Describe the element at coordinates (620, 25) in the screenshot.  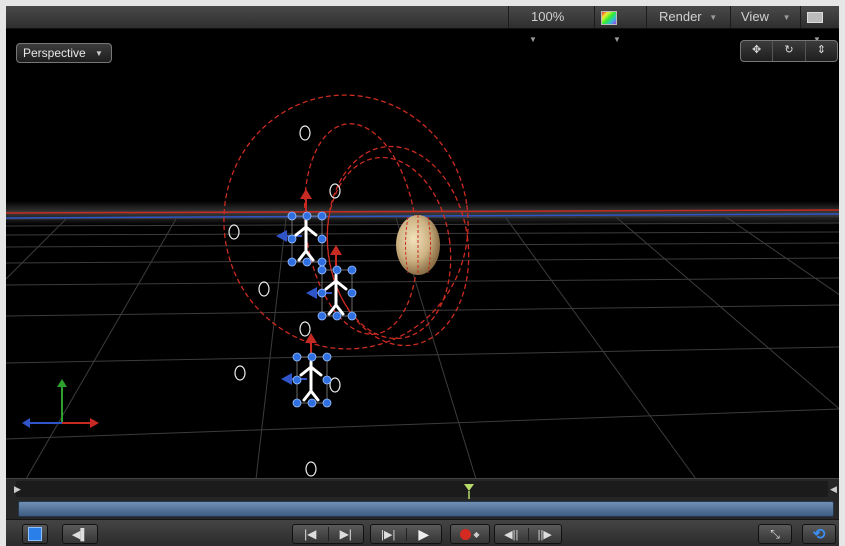
I see `channels-popup: ▼` at that location.